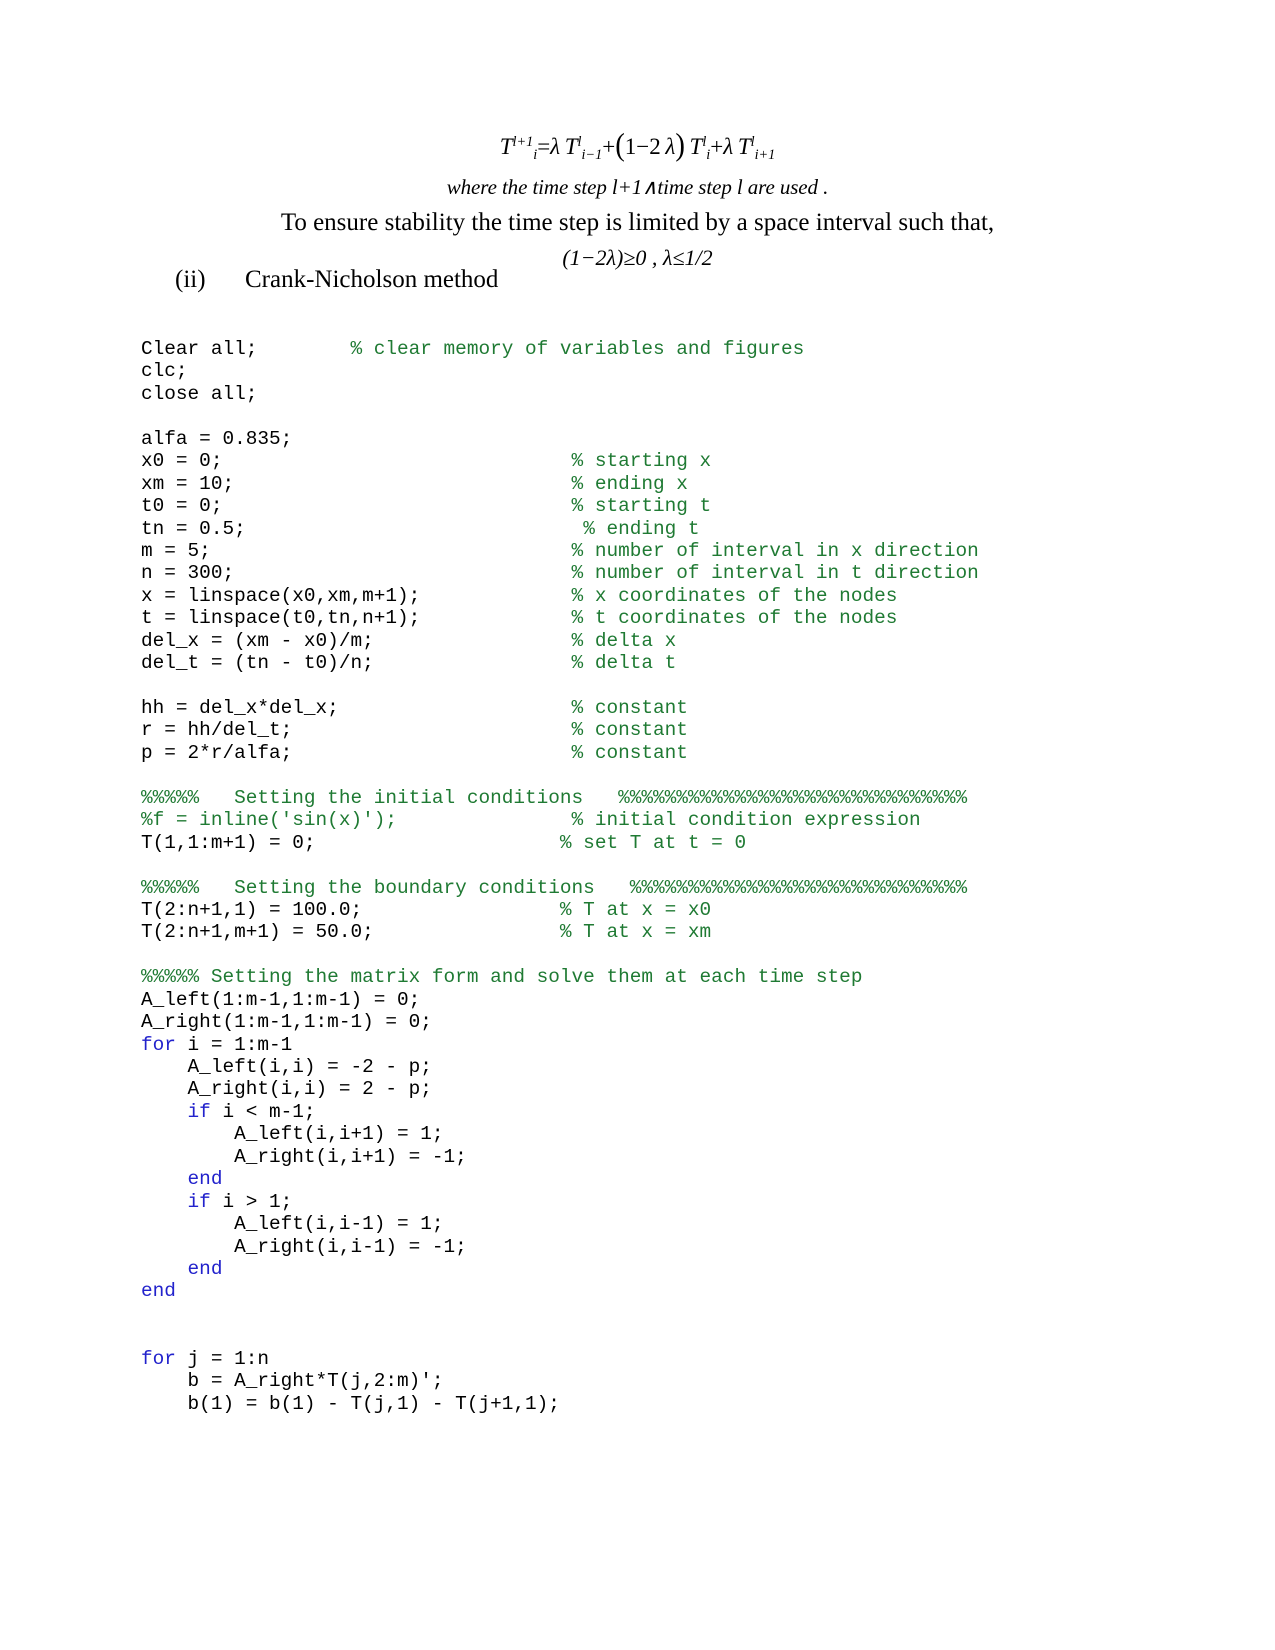 The height and width of the screenshot is (1650, 1275). I want to click on code-comment: % ending t, so click(641, 528).